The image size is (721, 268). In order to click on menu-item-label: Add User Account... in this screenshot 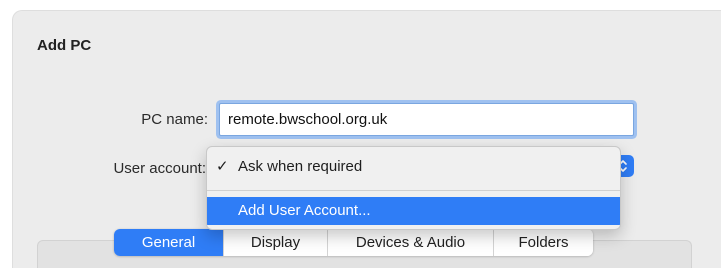, I will do `click(304, 210)`.